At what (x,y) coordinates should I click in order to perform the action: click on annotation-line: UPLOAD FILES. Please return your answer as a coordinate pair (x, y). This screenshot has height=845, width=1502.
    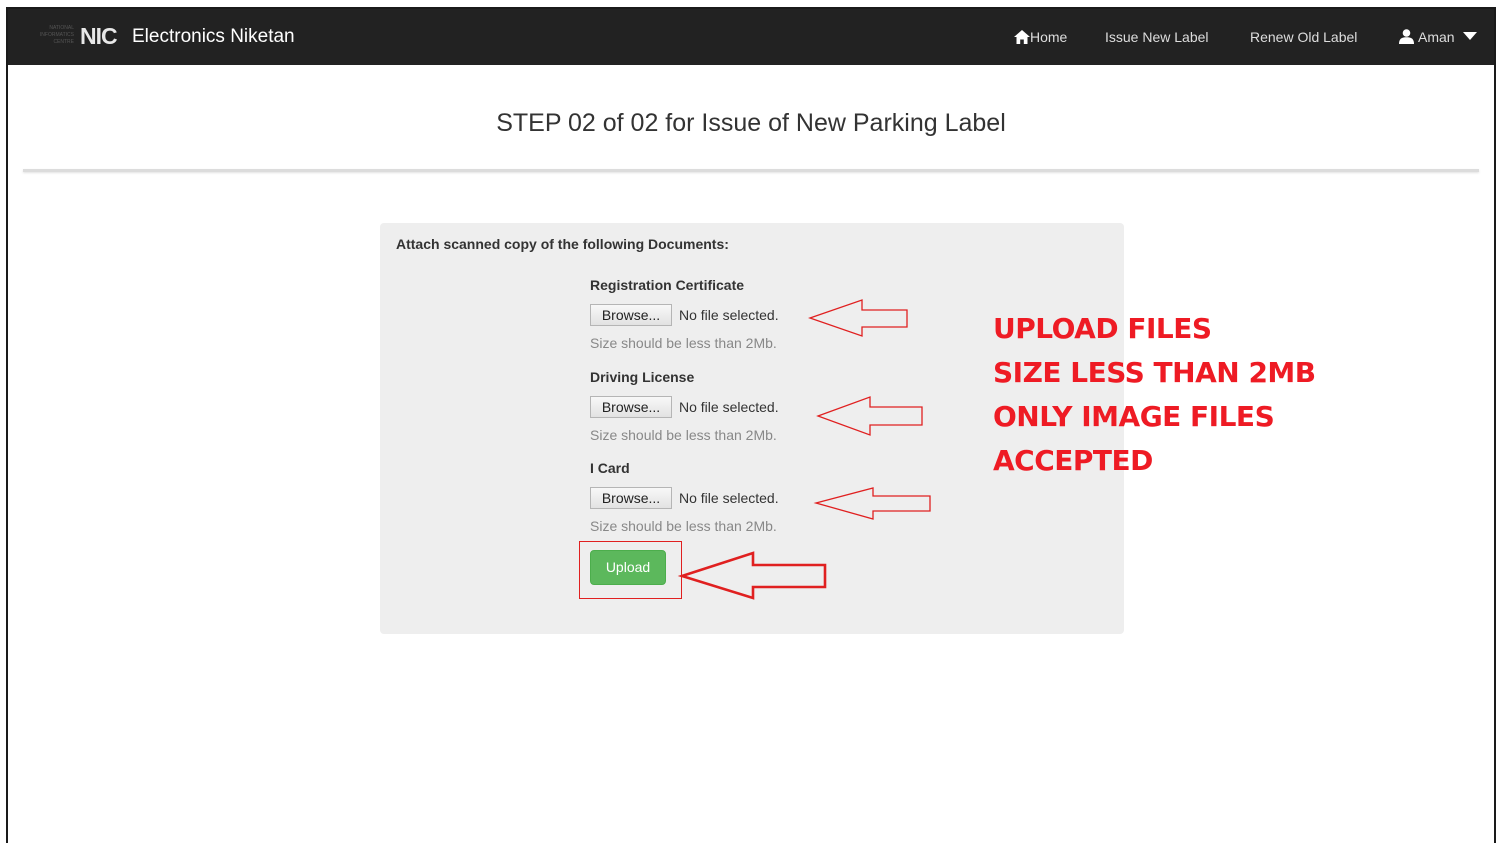
    Looking at the image, I should click on (1102, 328).